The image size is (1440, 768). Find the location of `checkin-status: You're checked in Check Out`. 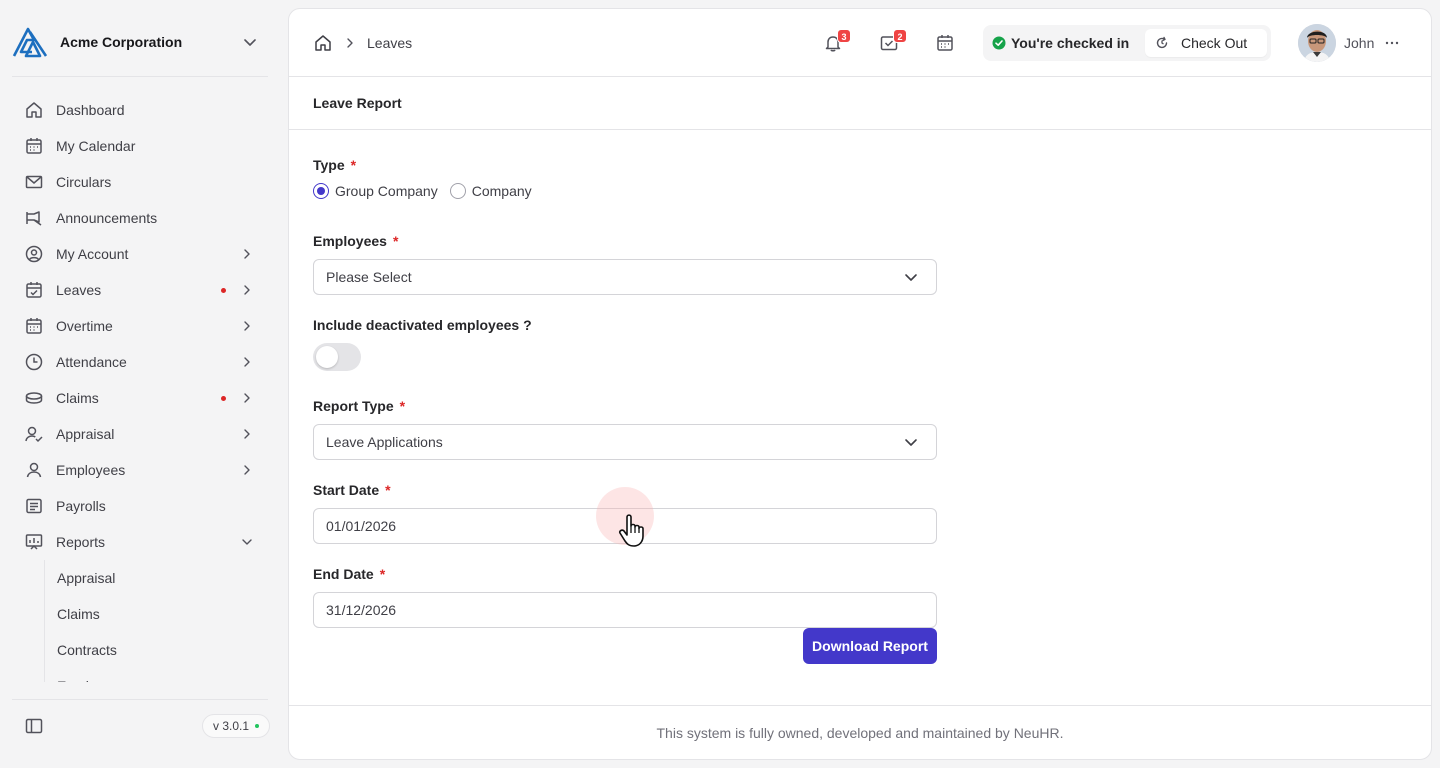

checkin-status: You're checked in Check Out is located at coordinates (1127, 43).